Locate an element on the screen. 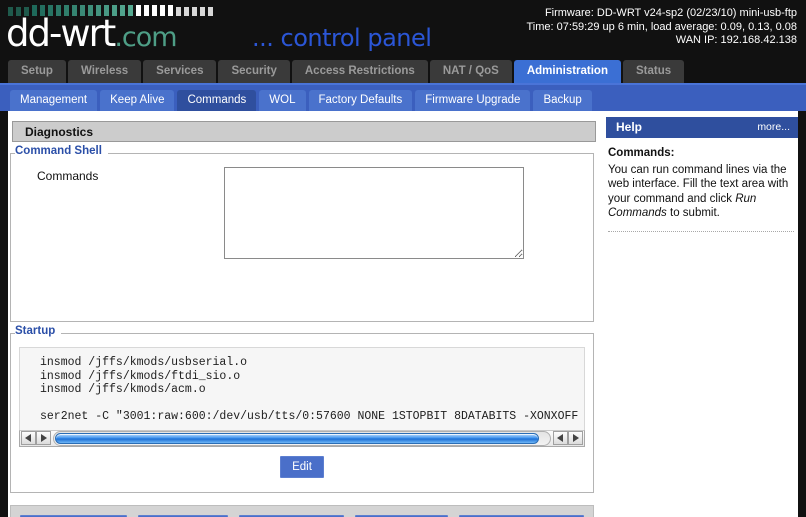 The image size is (806, 517). wan-ip-line: WAN IP: 192.168.42.138 is located at coordinates (736, 40).